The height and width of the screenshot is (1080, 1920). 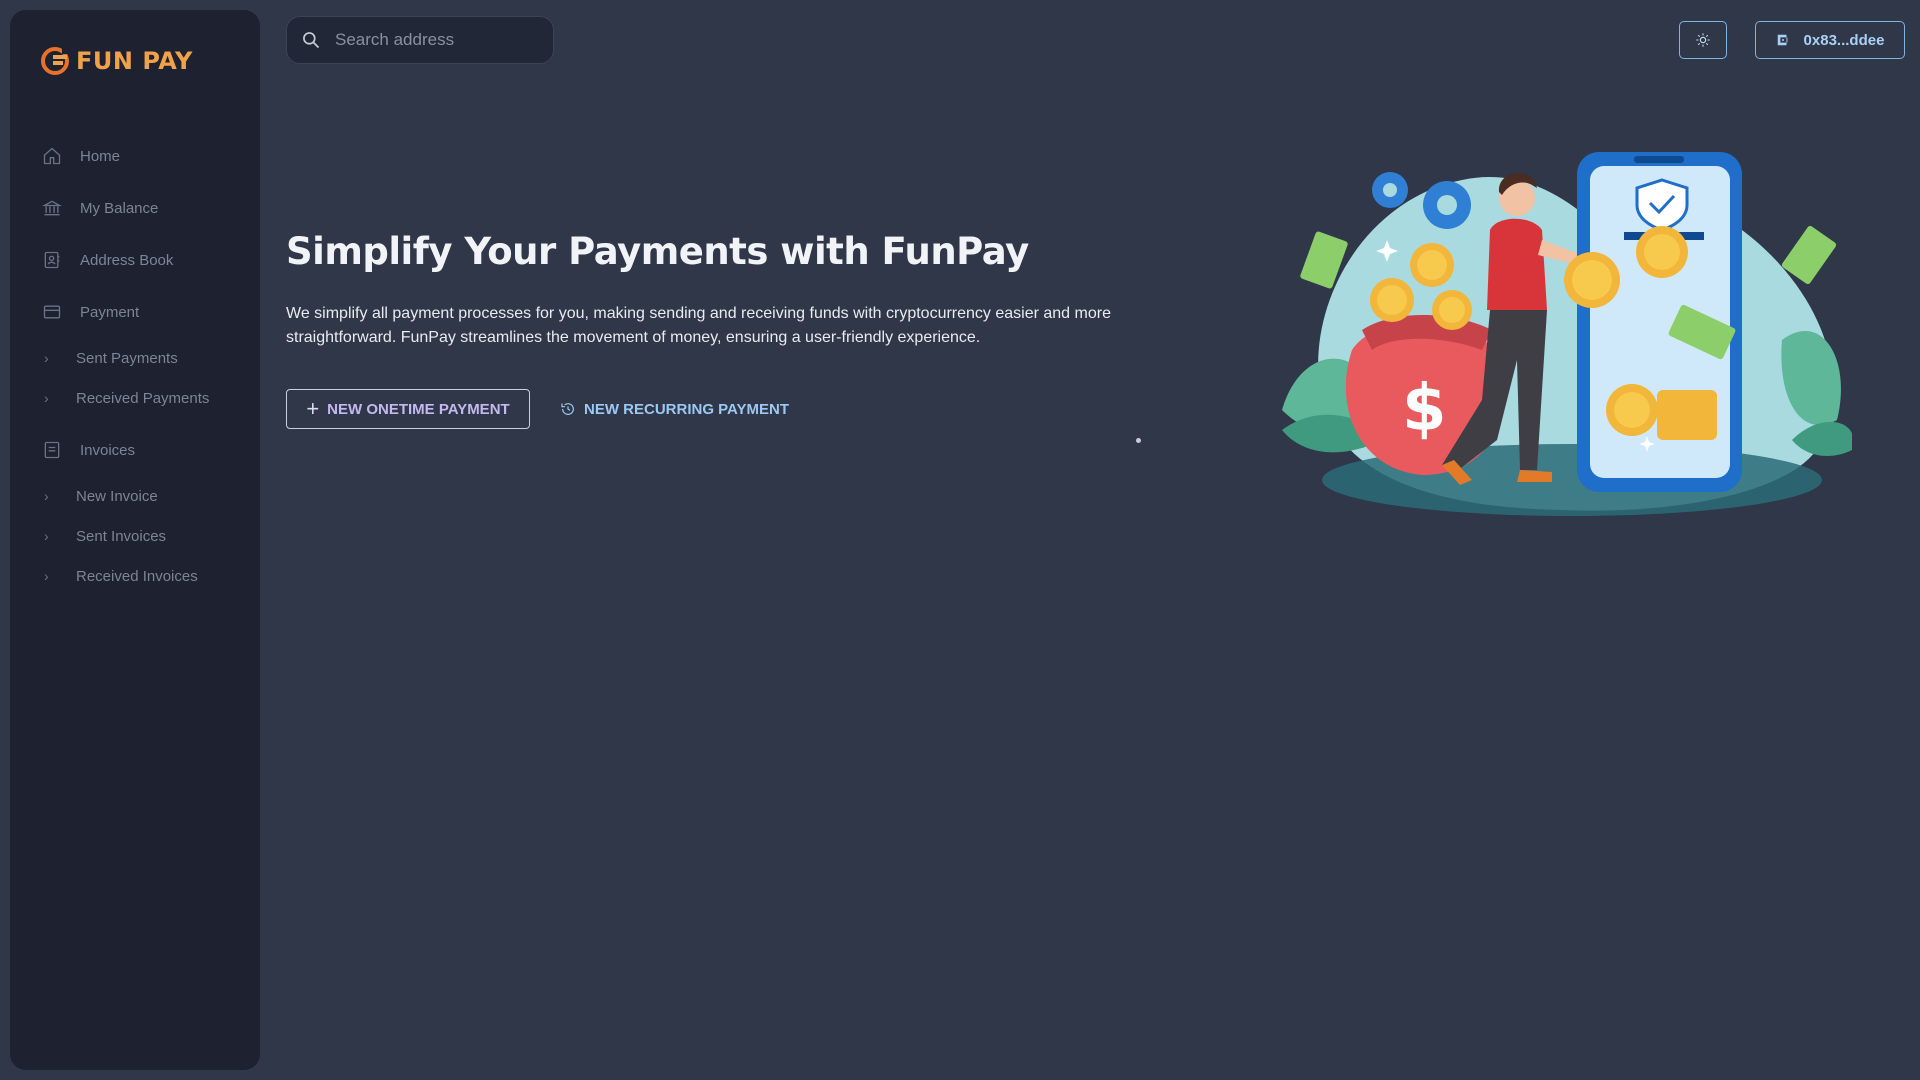 I want to click on theme-toggle-button, so click(x=1703, y=40).